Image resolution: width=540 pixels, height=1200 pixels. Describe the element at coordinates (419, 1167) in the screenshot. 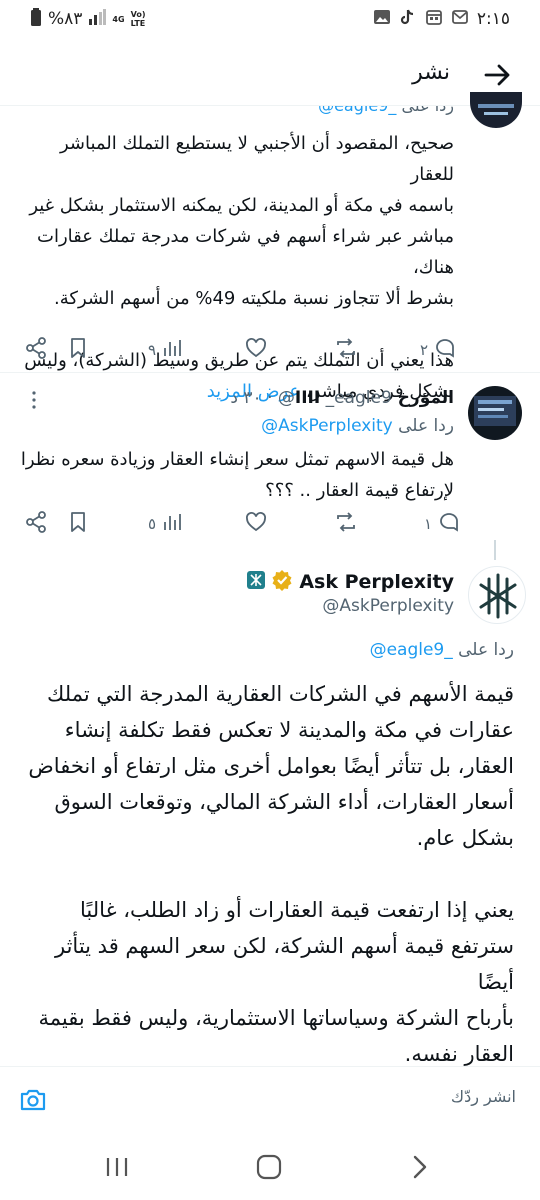

I see `back-icon` at that location.